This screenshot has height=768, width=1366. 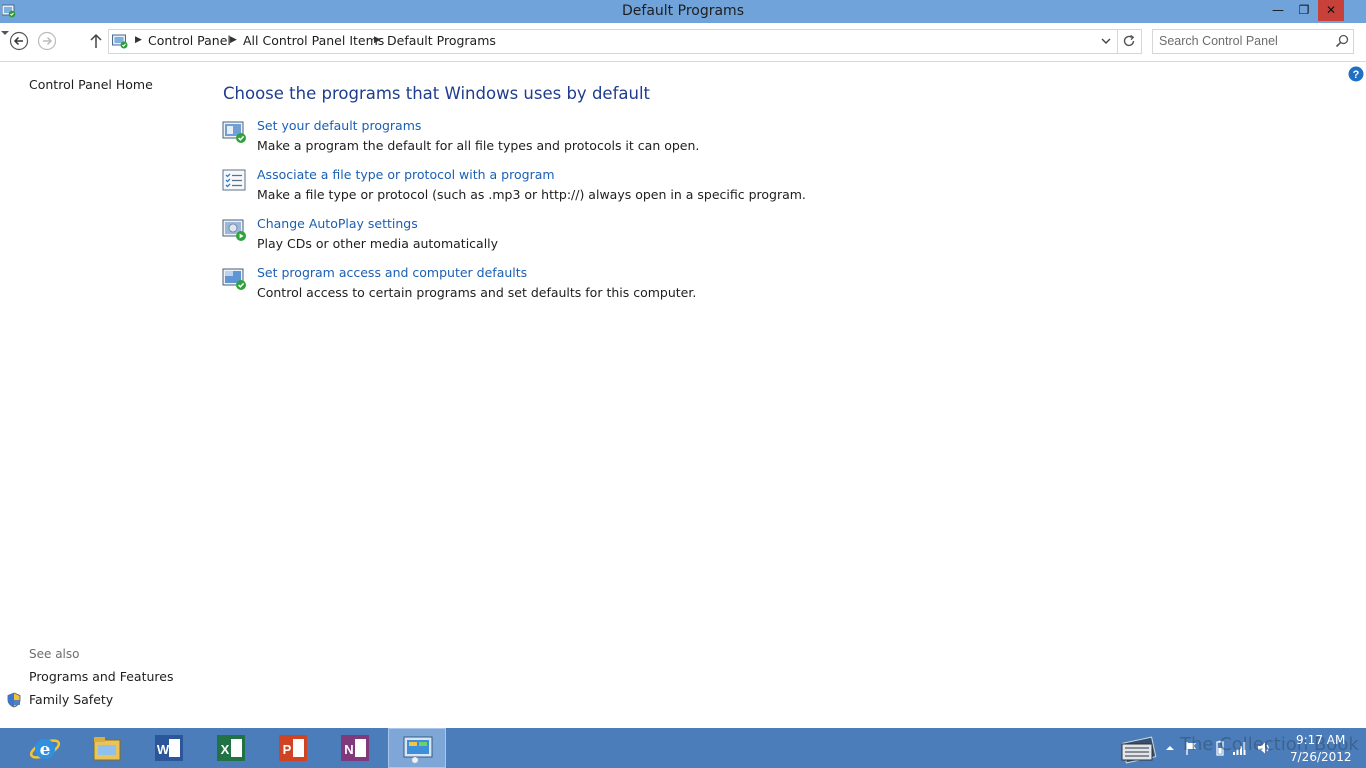 I want to click on taskbar-app-control-panel, so click(x=417, y=748).